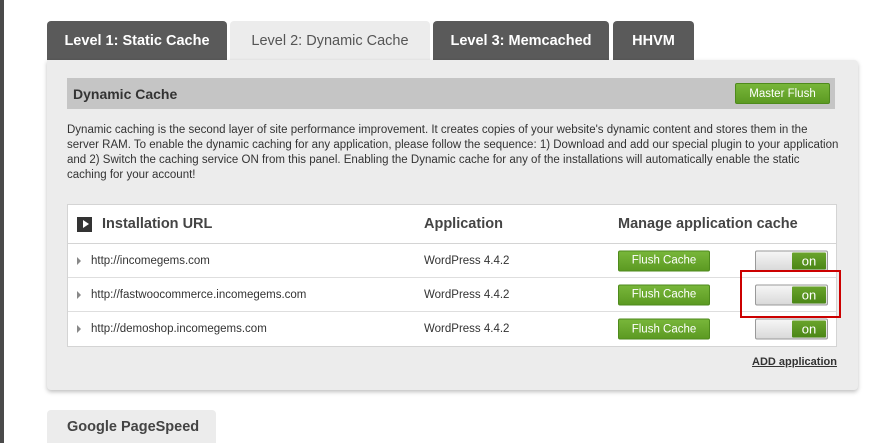 This screenshot has width=882, height=443. Describe the element at coordinates (84, 224) in the screenshot. I see `collapse-all-icon` at that location.